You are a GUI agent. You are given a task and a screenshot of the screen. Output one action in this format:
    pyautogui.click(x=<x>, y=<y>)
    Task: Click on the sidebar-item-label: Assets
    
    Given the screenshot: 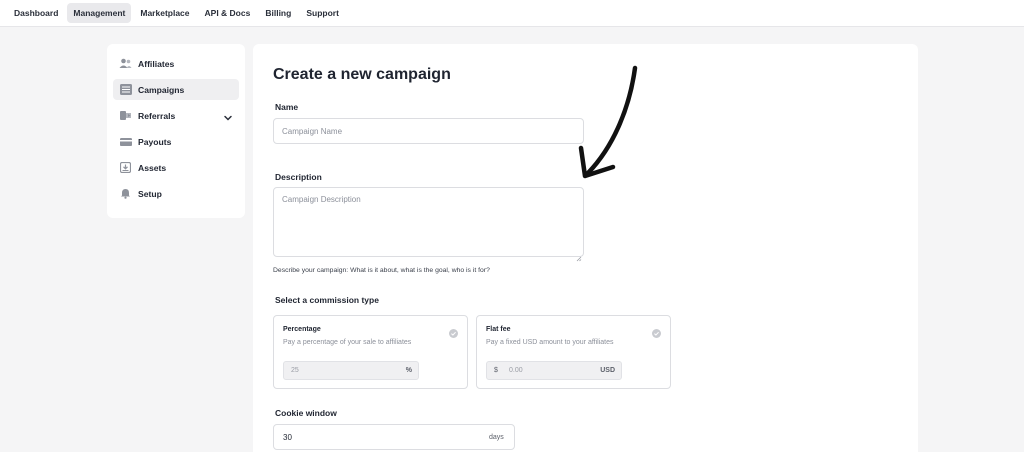 What is the action you would take?
    pyautogui.click(x=152, y=167)
    